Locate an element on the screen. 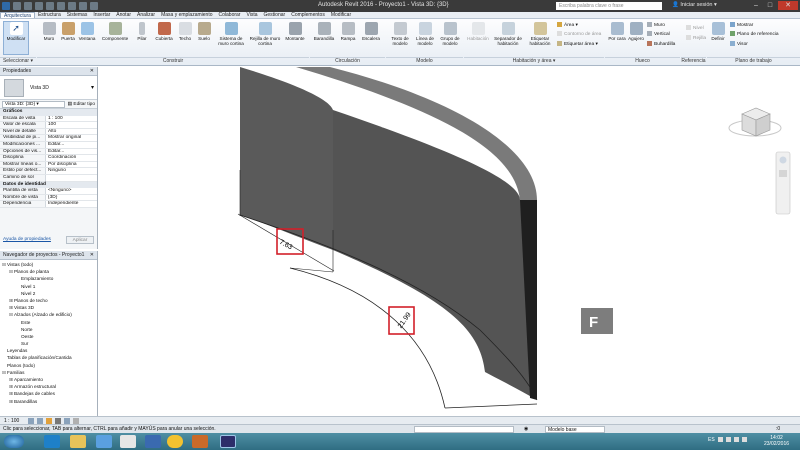 The image size is (800, 450). browser-node: Oeste is located at coordinates (48, 336).